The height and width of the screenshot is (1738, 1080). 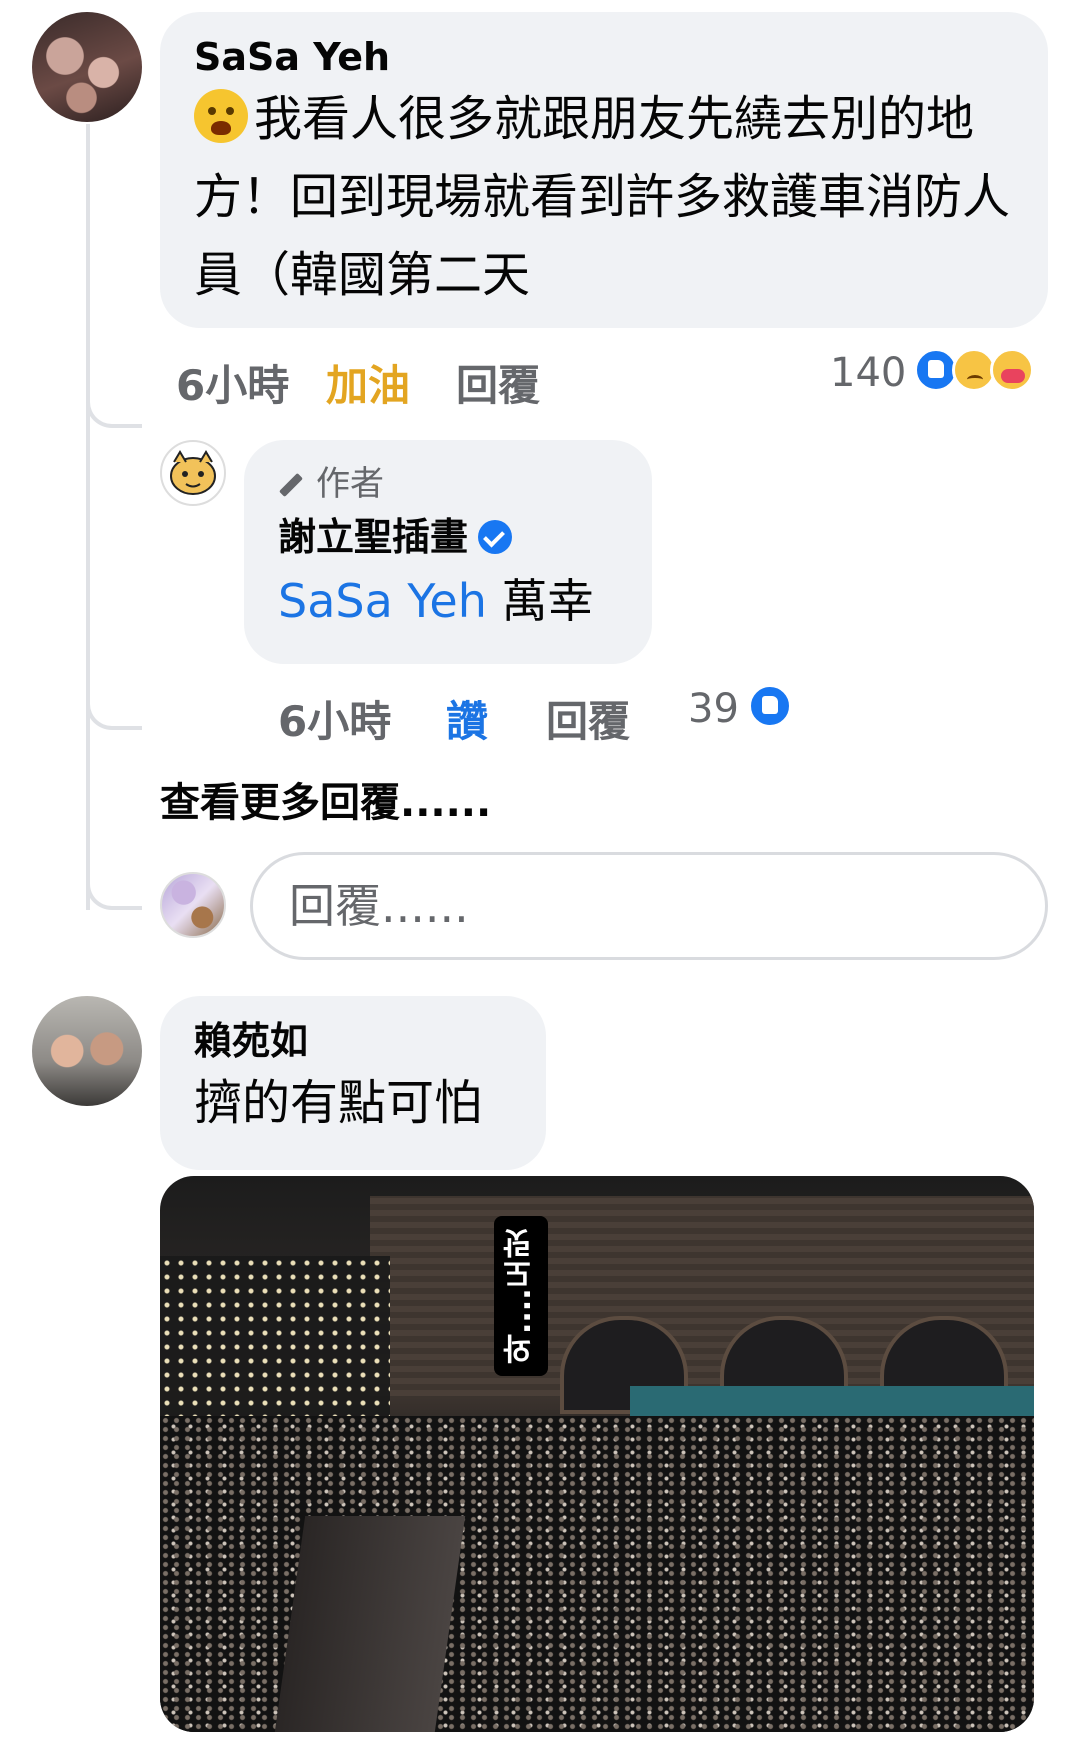 I want to click on comment-author: 賴苑如, so click(x=353, y=1041).